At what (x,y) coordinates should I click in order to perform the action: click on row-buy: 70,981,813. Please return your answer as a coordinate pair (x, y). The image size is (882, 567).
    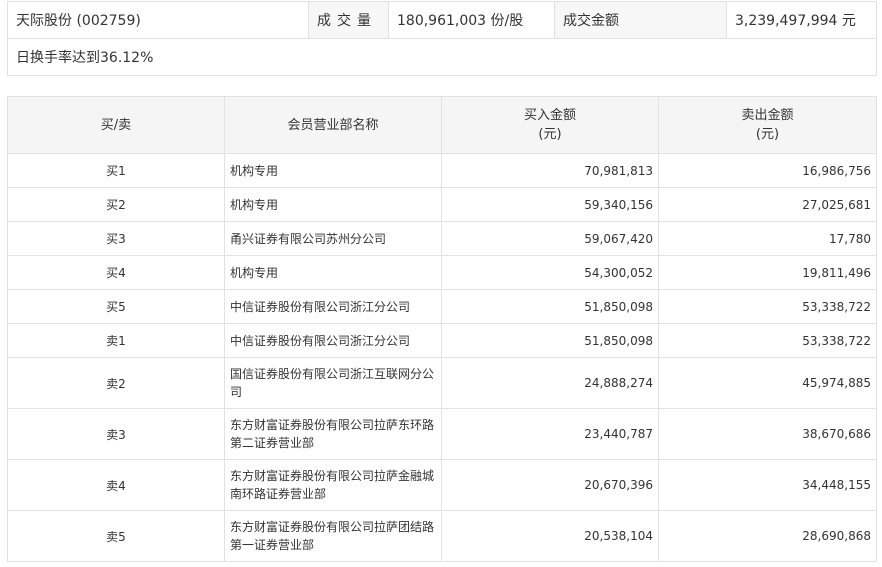
    Looking at the image, I should click on (550, 170).